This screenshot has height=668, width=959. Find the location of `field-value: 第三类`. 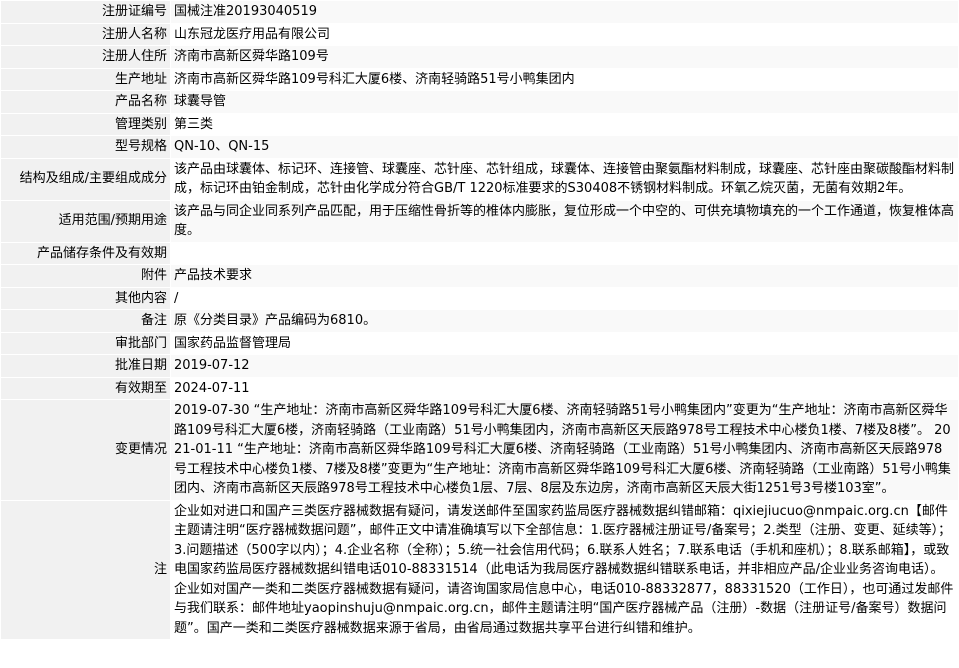

field-value: 第三类 is located at coordinates (564, 124).